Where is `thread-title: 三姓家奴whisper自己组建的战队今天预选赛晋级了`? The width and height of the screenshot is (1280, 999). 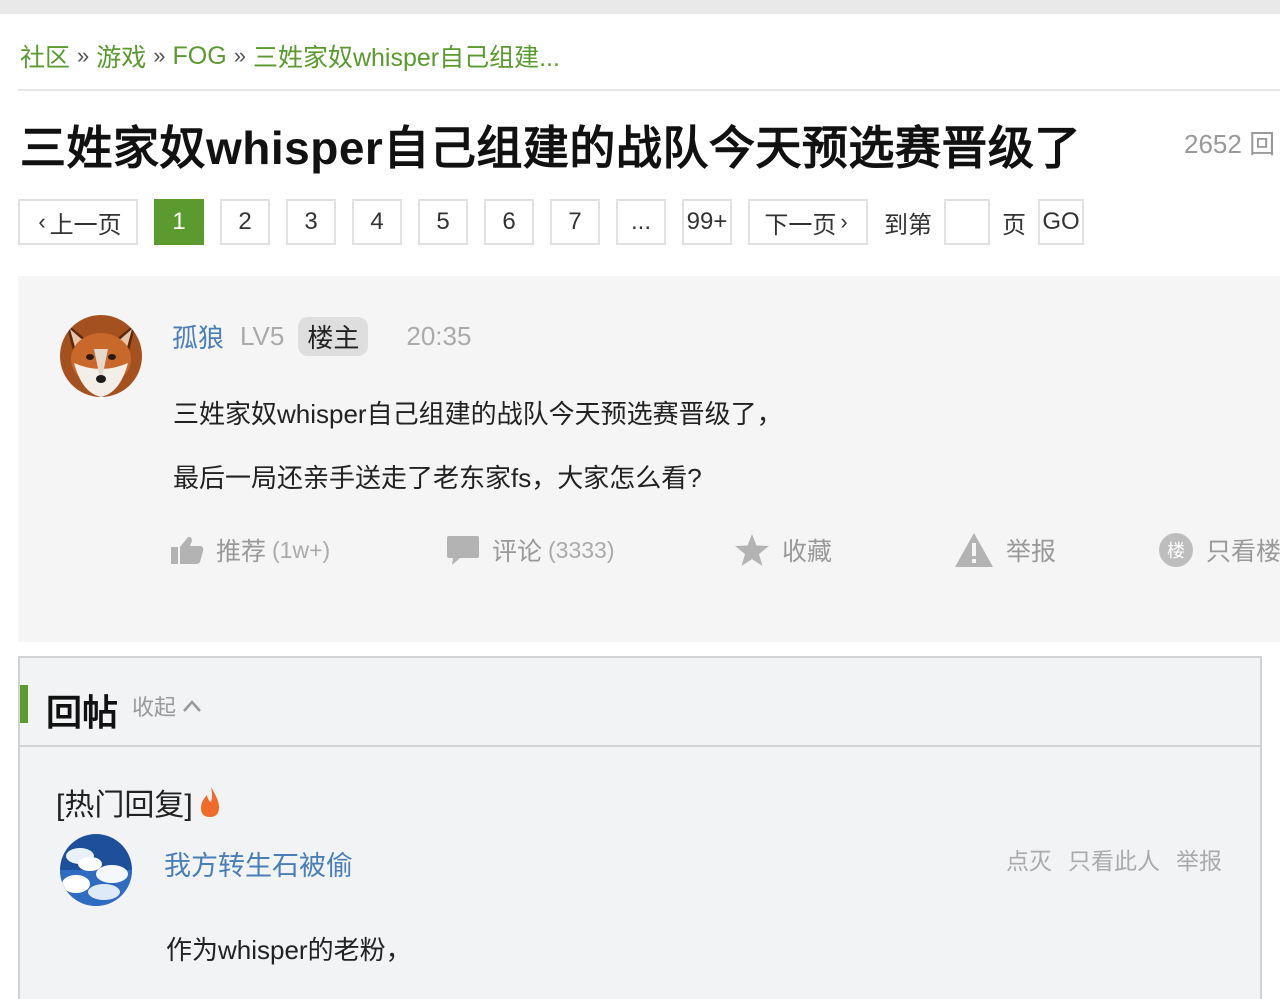 thread-title: 三姓家奴whisper自己组建的战队今天预选赛晋级了 is located at coordinates (550, 148).